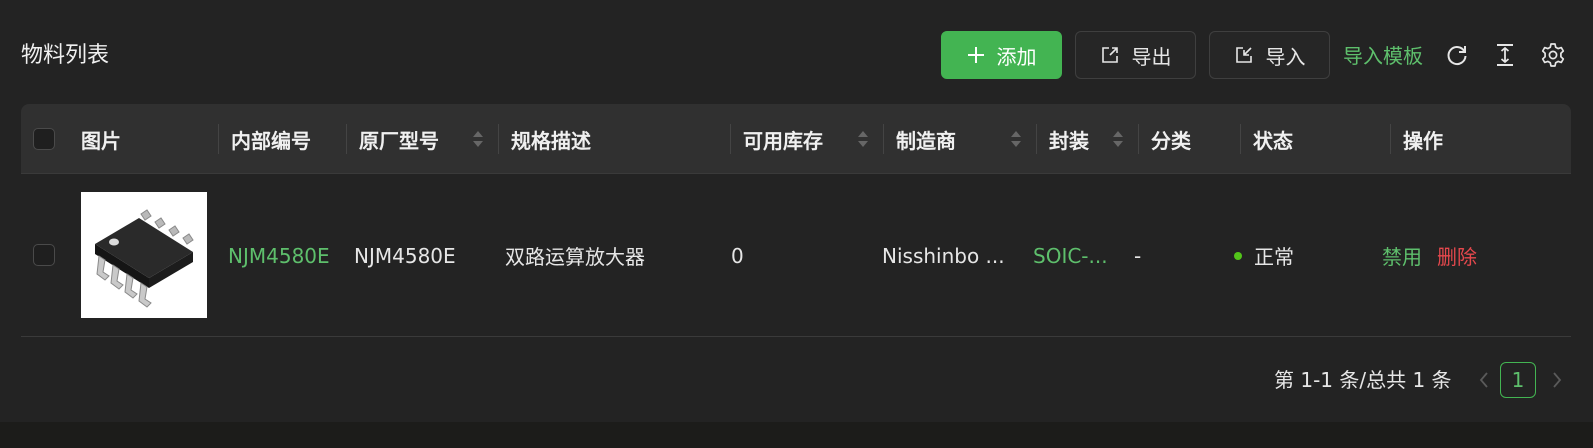 The image size is (1593, 448). I want to click on import-button: 导入, so click(1269, 55).